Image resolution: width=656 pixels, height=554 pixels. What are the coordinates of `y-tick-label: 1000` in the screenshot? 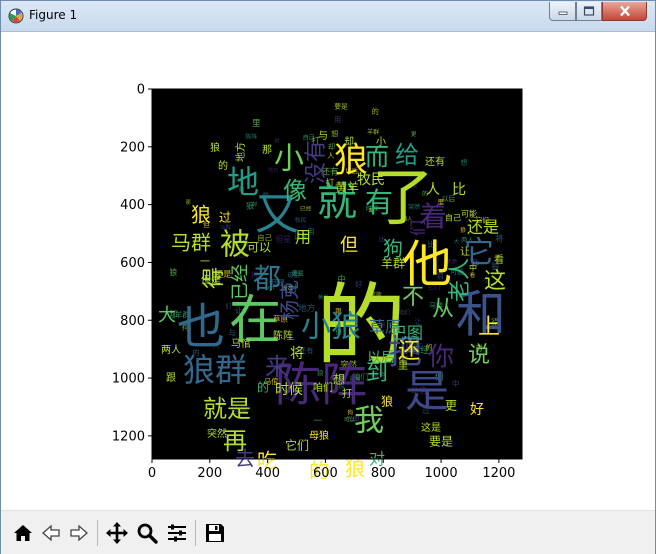 It's located at (128, 379).